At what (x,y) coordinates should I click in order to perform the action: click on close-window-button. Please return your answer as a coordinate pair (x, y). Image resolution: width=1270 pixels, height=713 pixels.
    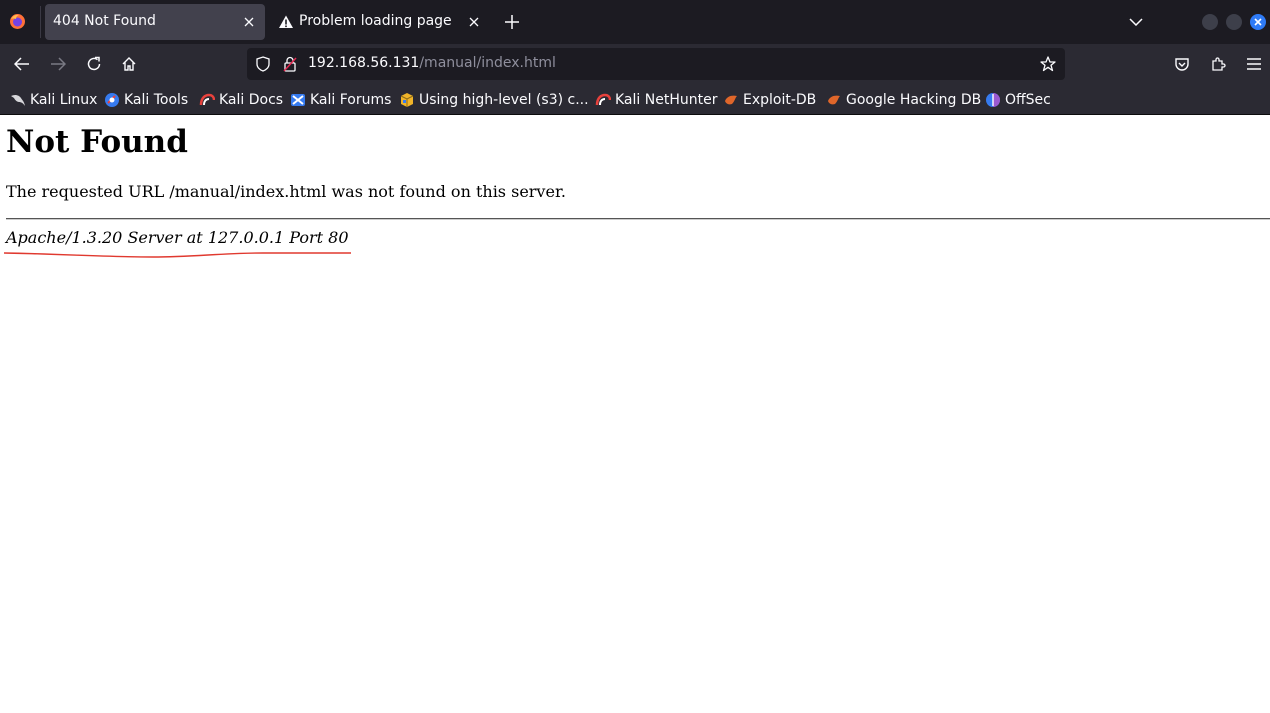
    Looking at the image, I should click on (1258, 22).